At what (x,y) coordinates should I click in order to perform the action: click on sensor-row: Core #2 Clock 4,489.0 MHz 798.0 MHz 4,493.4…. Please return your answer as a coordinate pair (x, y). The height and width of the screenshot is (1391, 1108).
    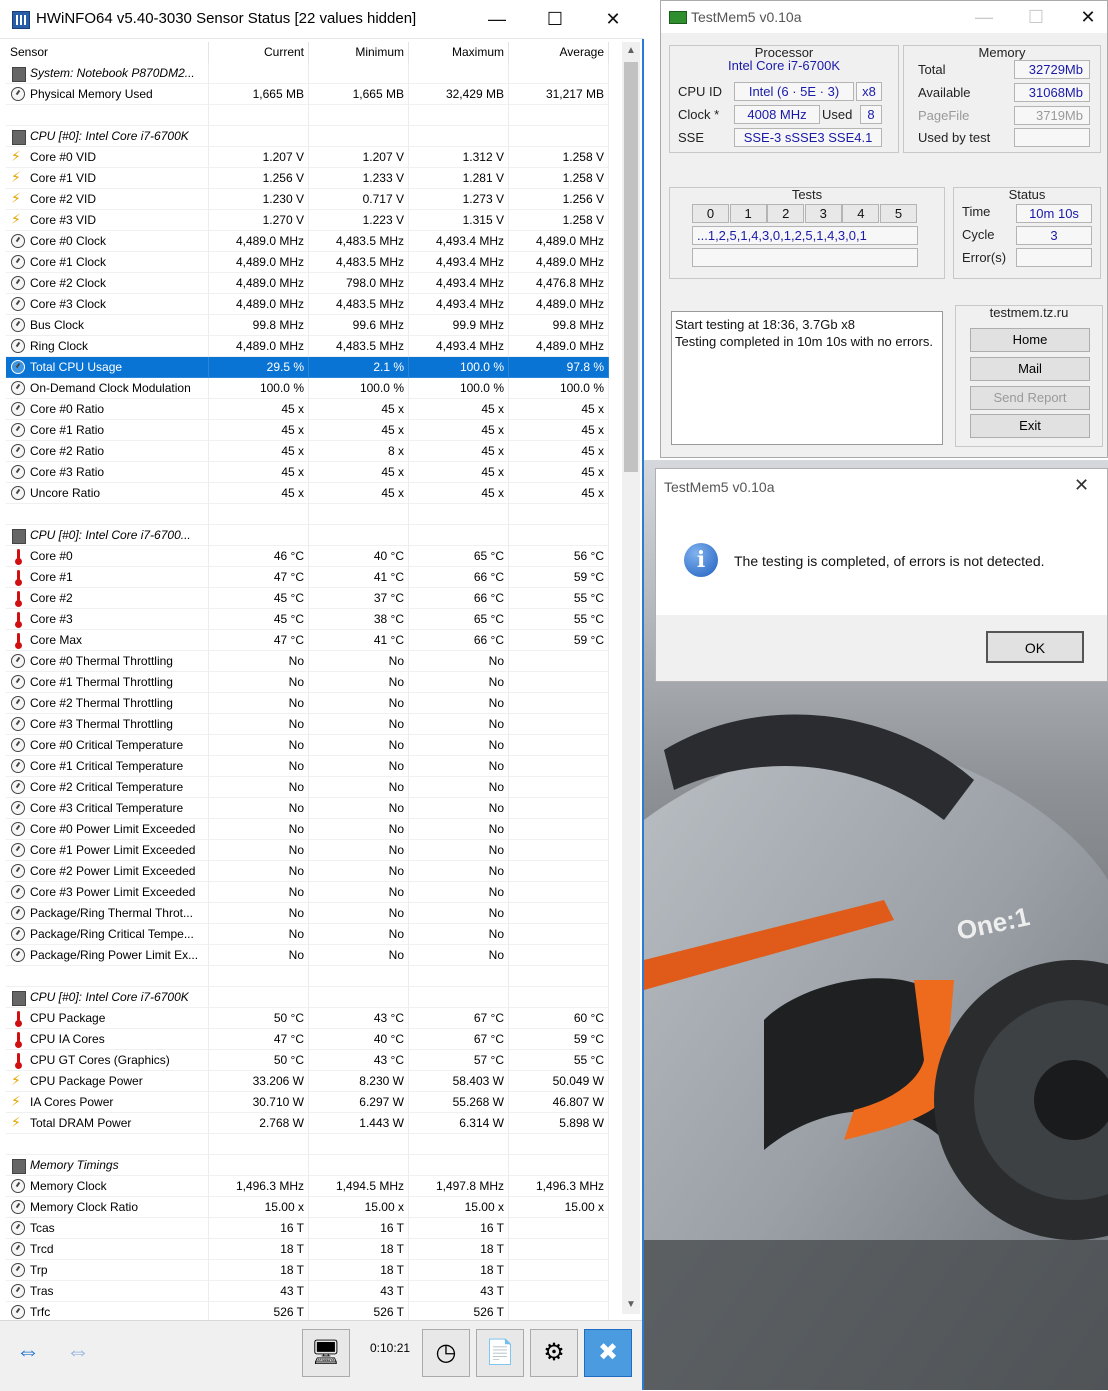
    Looking at the image, I should click on (307, 283).